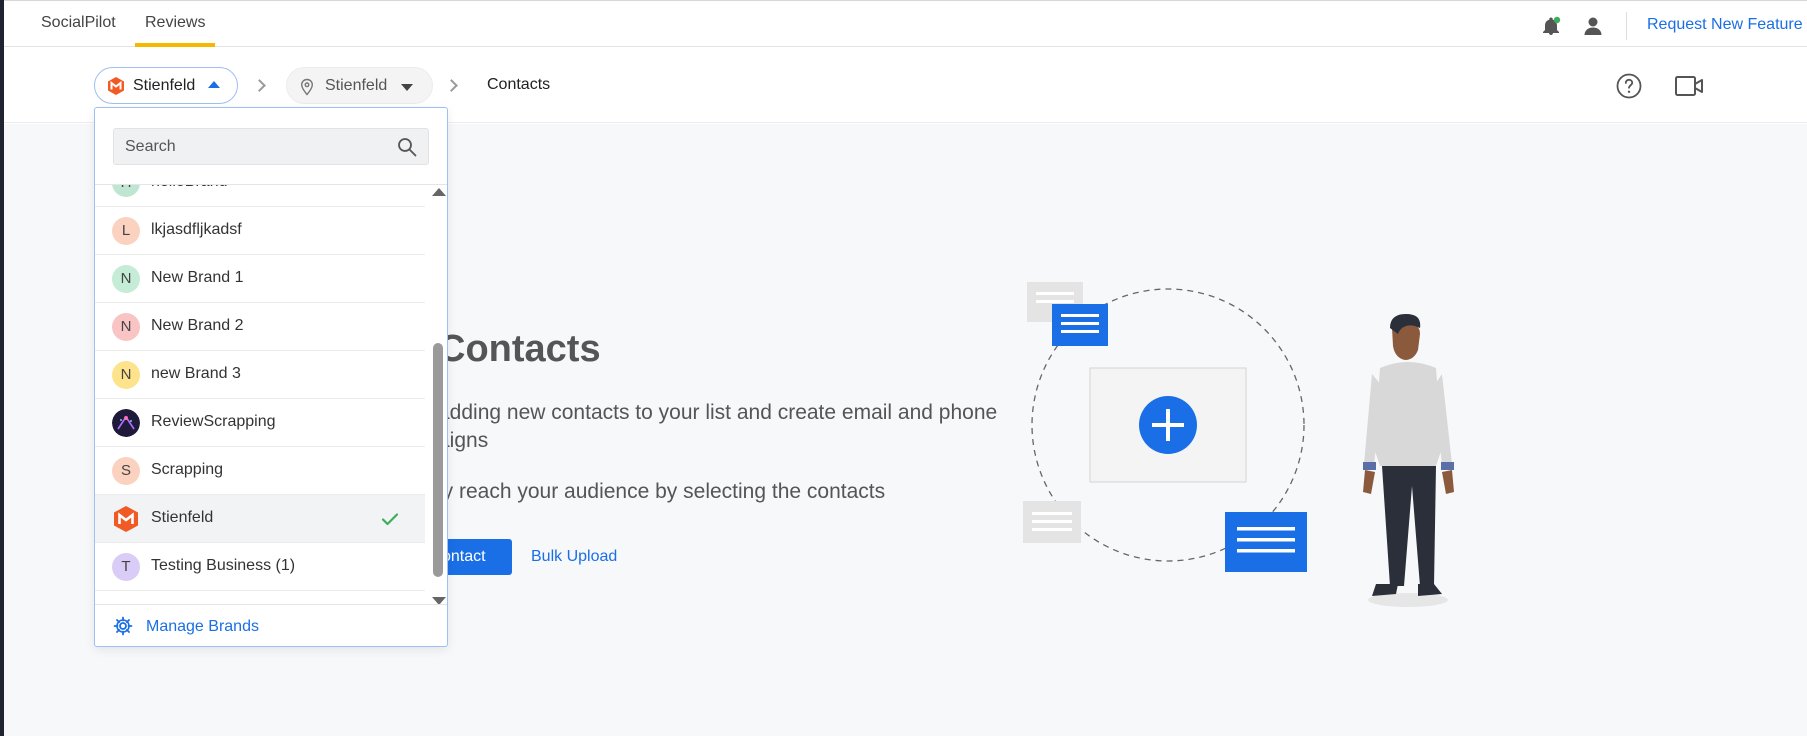 This screenshot has width=1807, height=736. Describe the element at coordinates (197, 325) in the screenshot. I see `brand-item-label: New Brand 2` at that location.